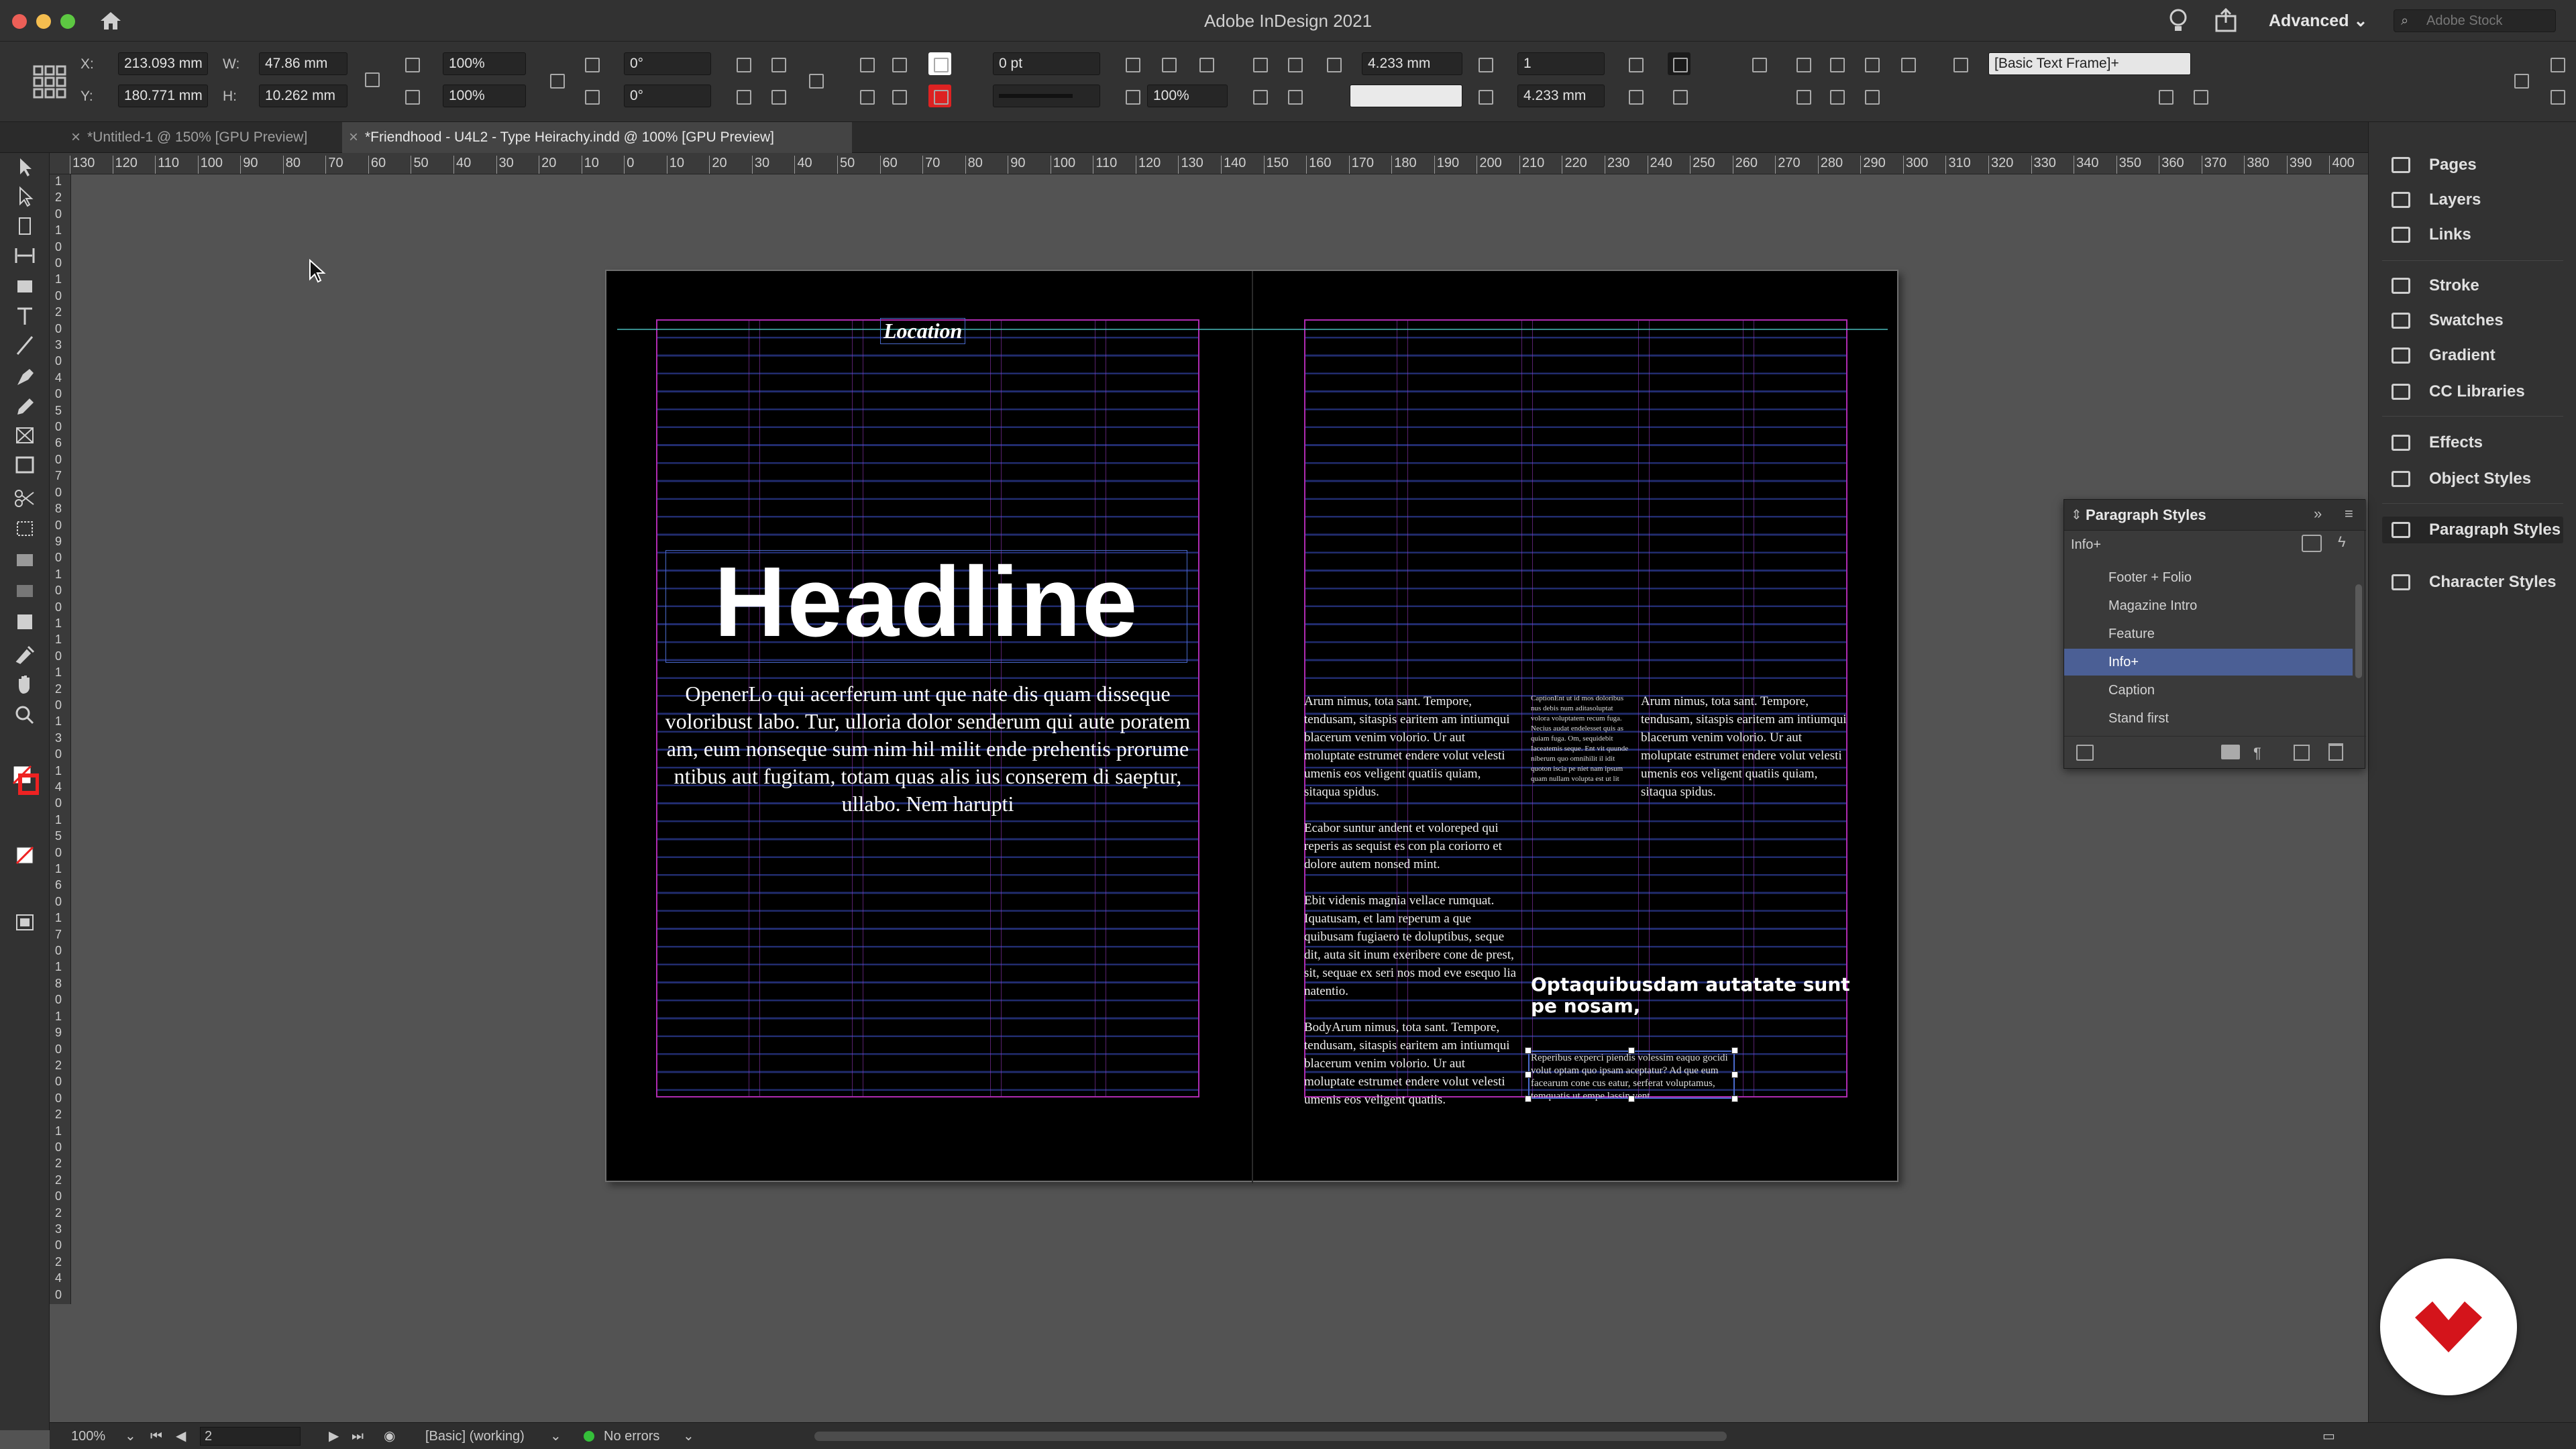  What do you see at coordinates (2199, 96) in the screenshot?
I see `style-options-icon` at bounding box center [2199, 96].